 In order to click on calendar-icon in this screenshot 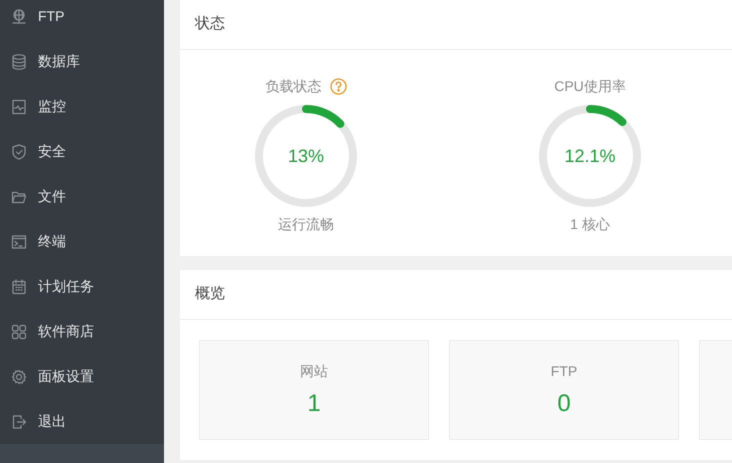, I will do `click(19, 287)`.